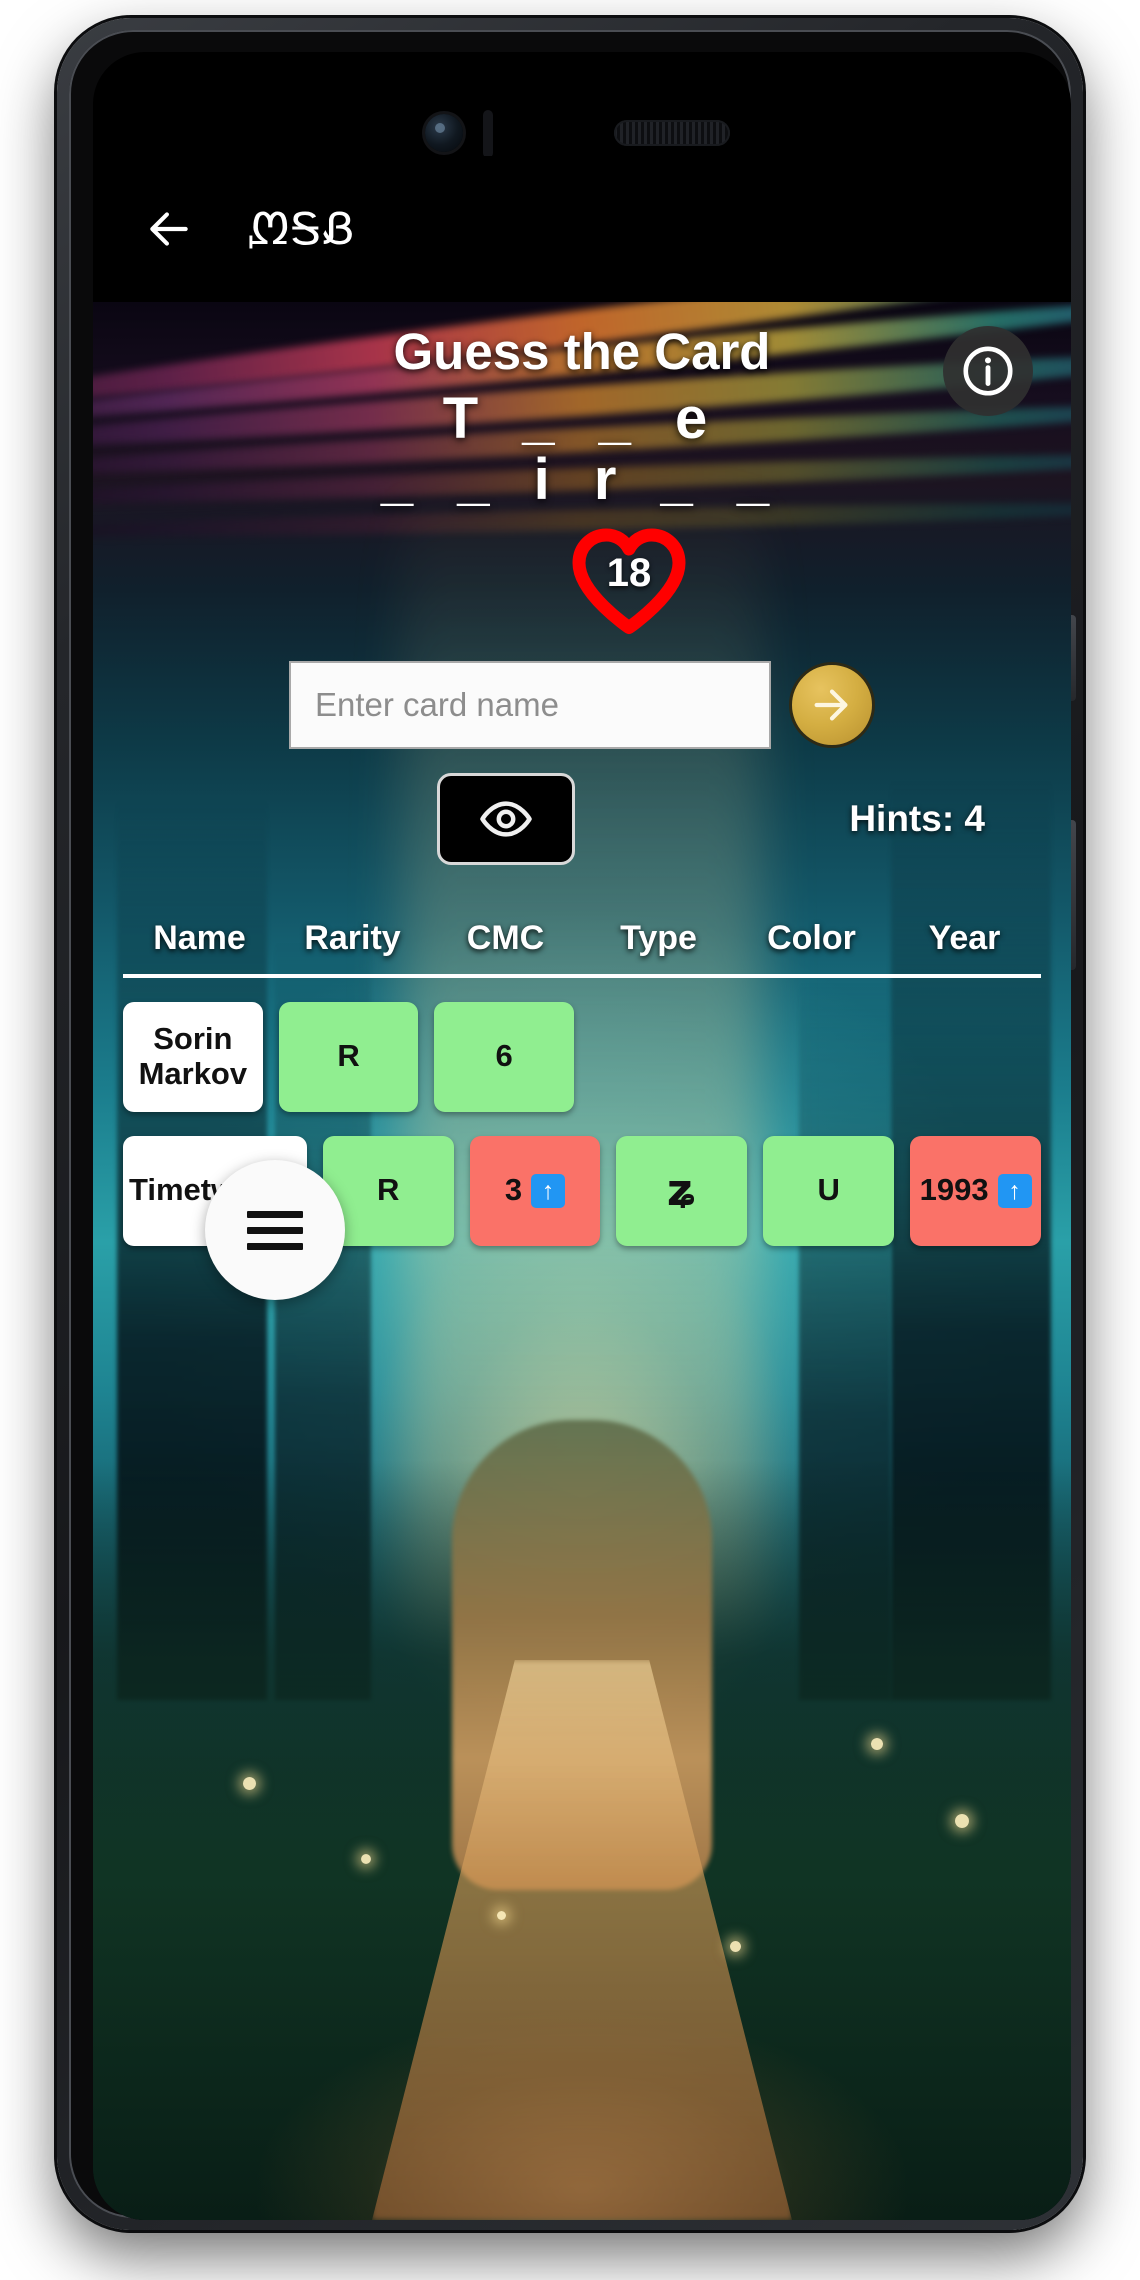  Describe the element at coordinates (440, 128) in the screenshot. I see `camera-lens-glint` at that location.